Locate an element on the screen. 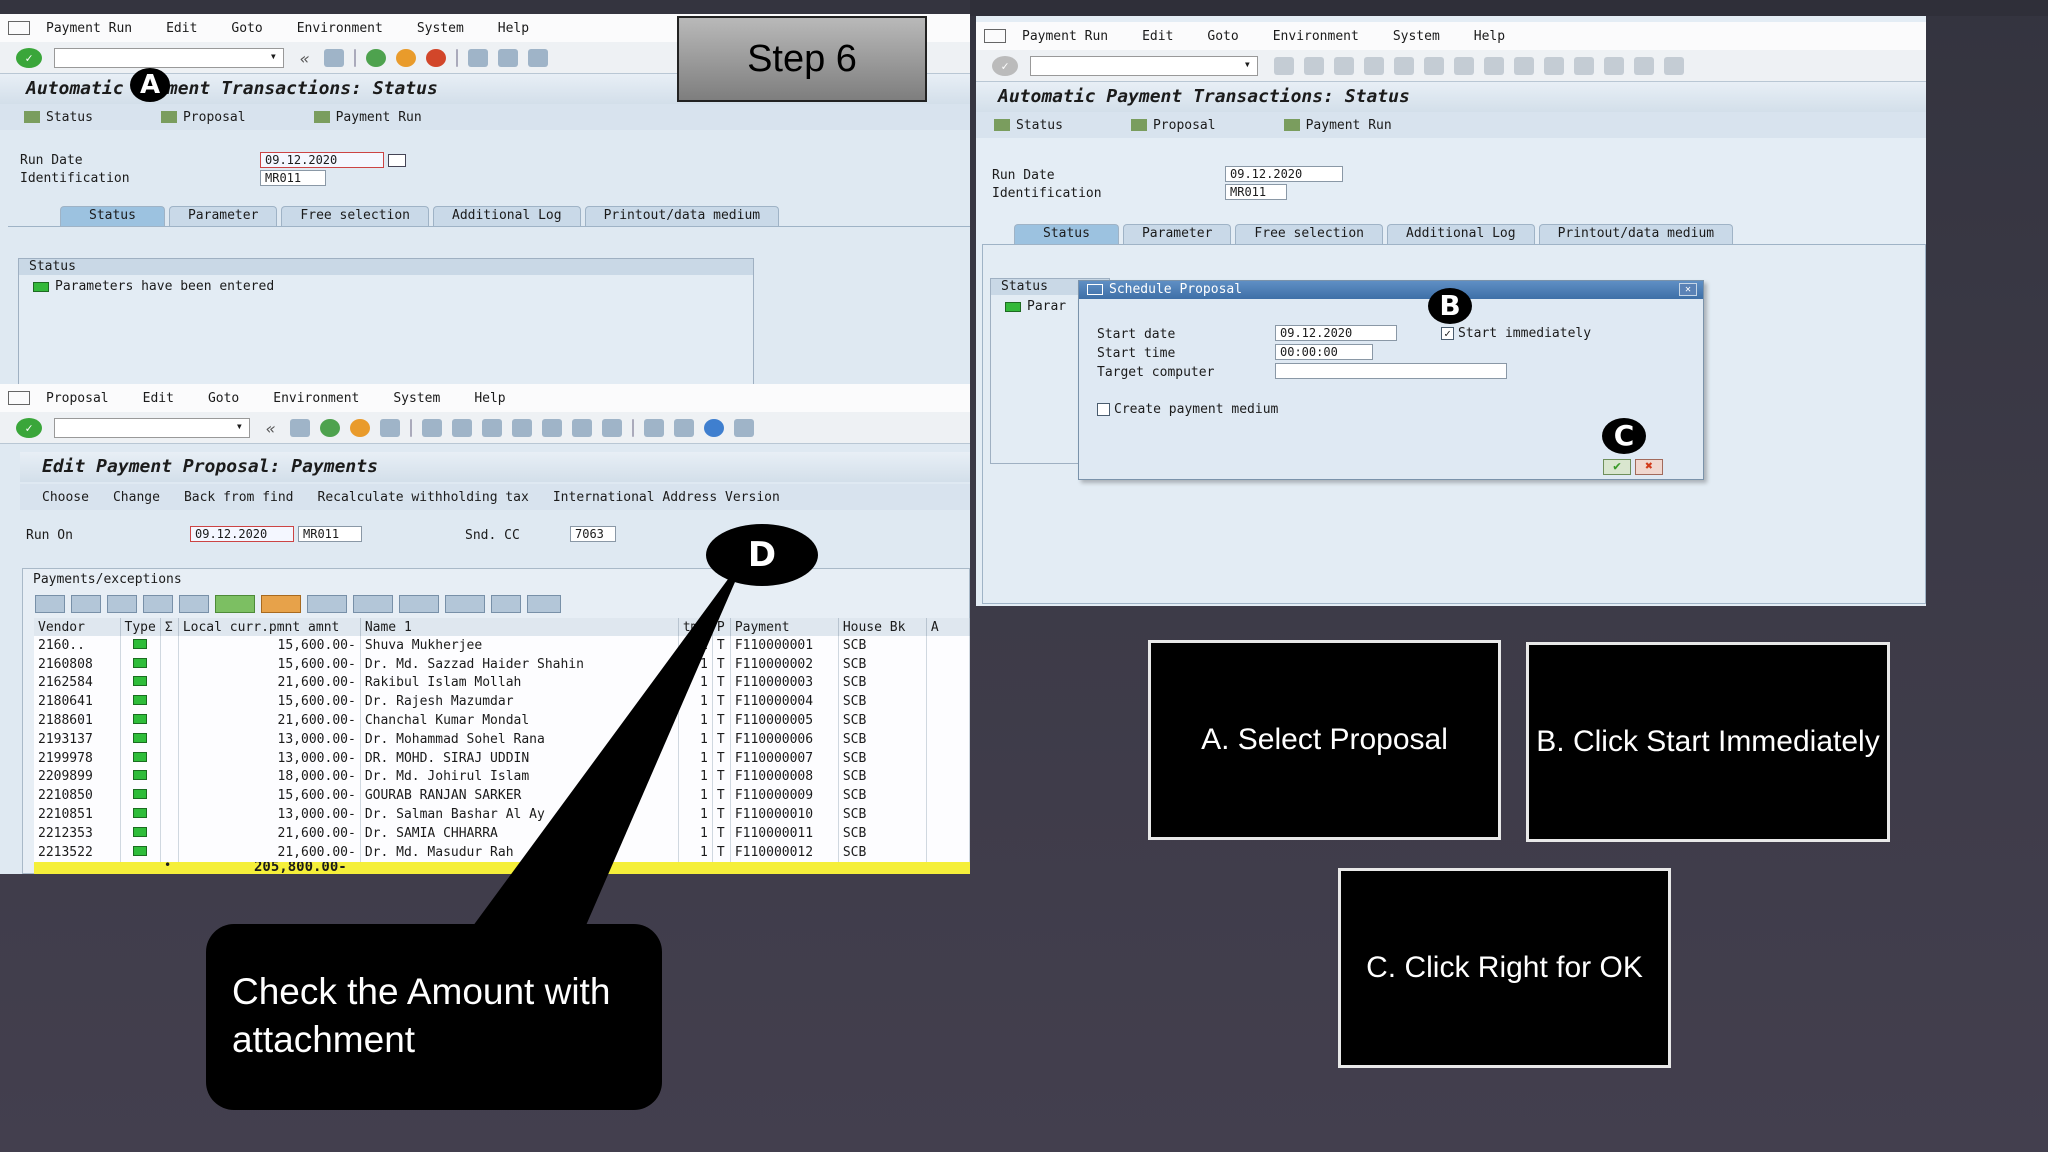  target-computer-field is located at coordinates (1391, 371).